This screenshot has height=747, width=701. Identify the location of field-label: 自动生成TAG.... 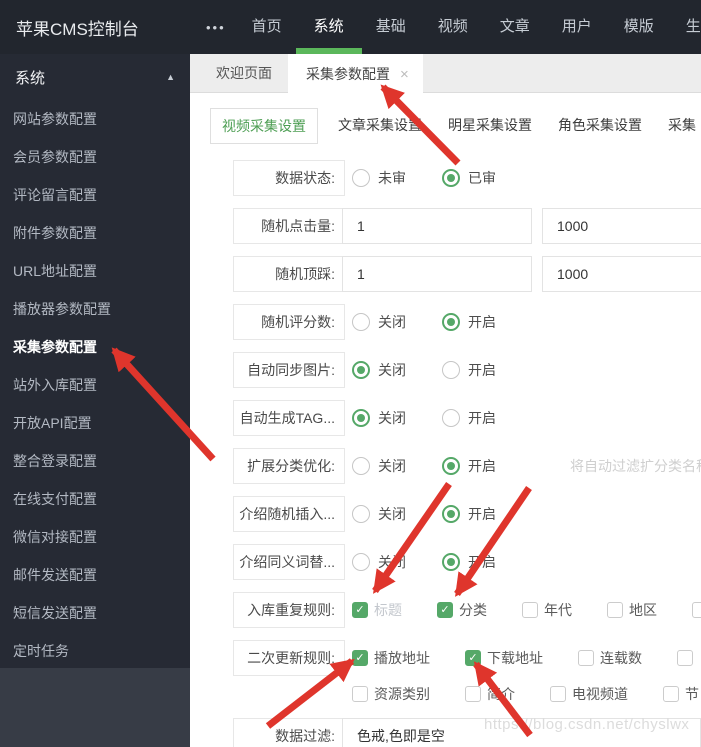
(289, 418).